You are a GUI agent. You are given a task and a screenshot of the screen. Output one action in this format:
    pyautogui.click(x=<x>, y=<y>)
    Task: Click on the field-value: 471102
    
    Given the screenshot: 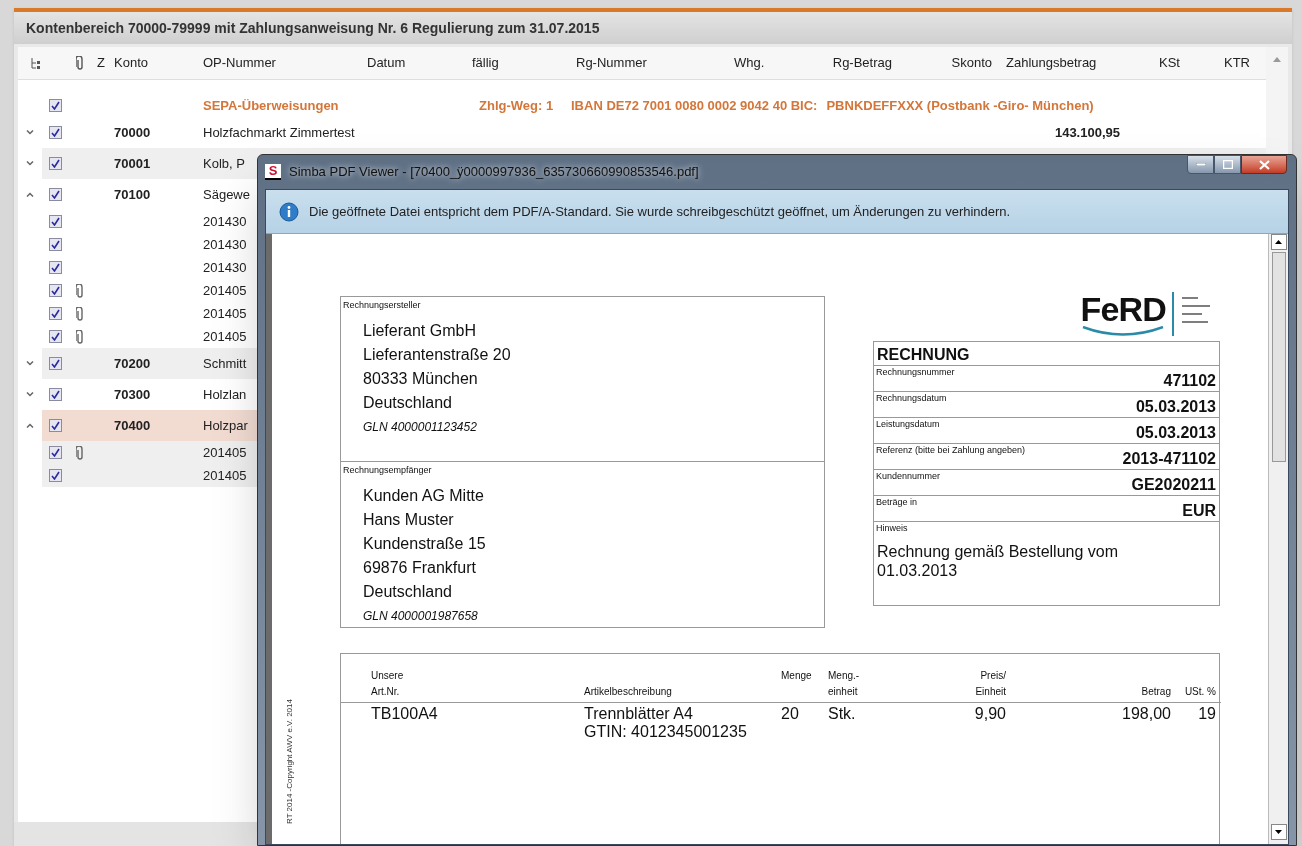 What is the action you would take?
    pyautogui.click(x=1189, y=381)
    